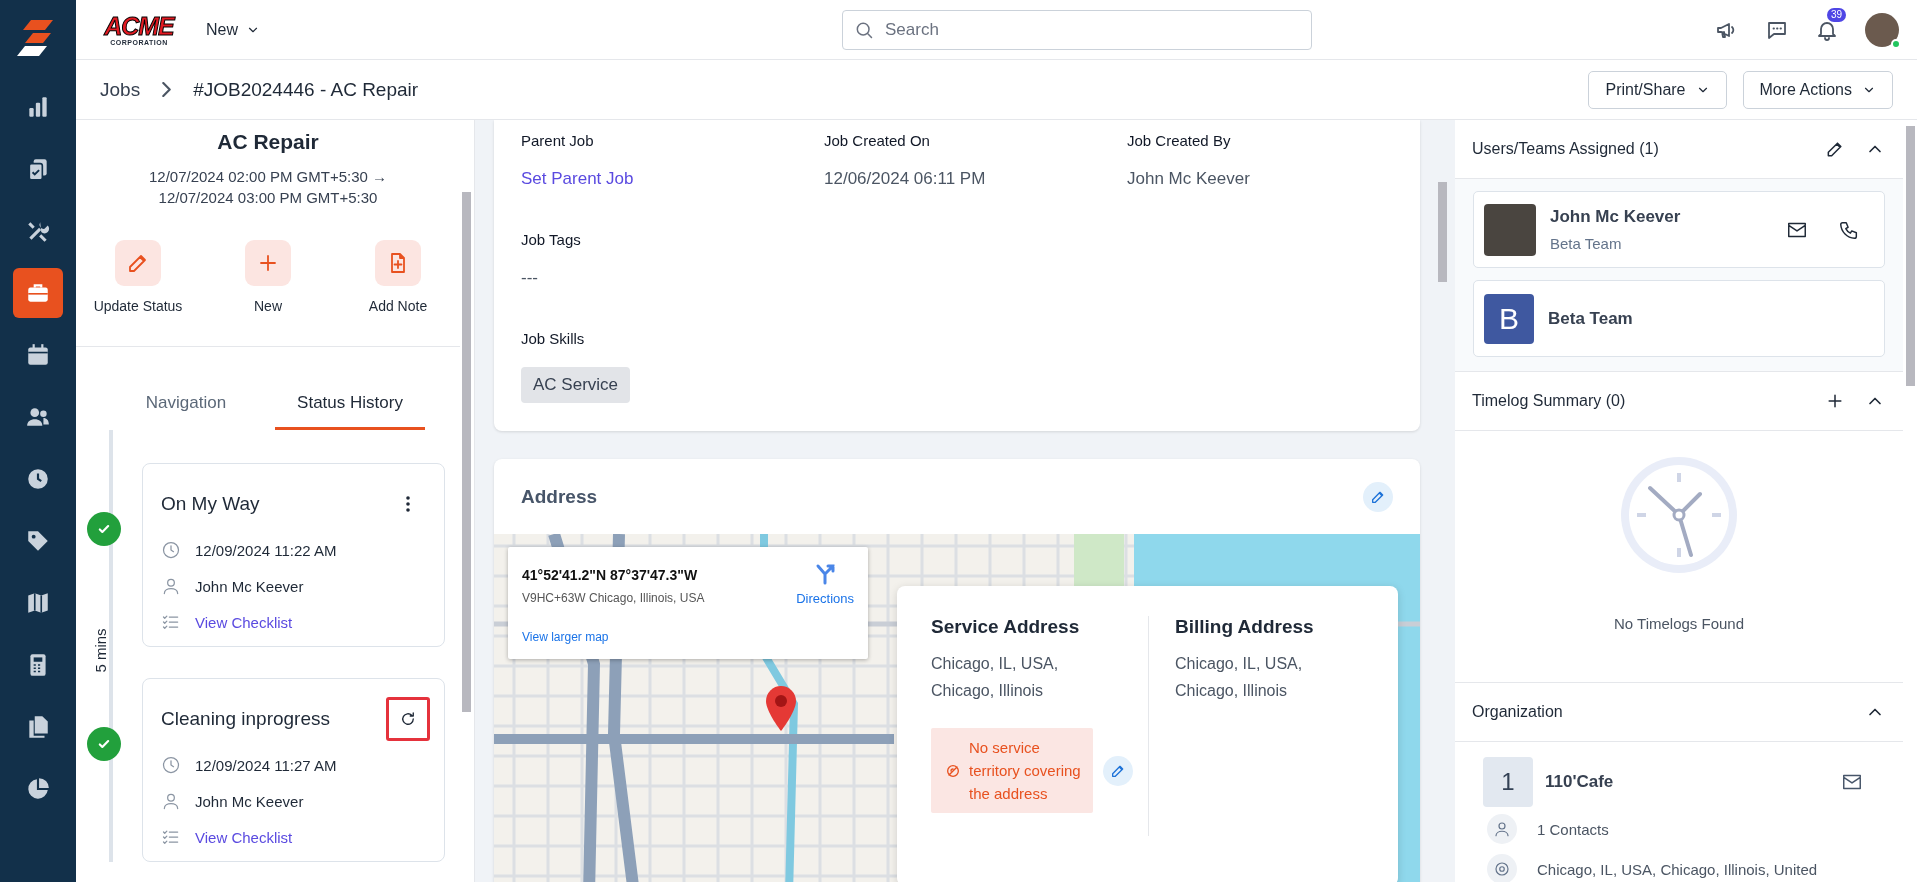  What do you see at coordinates (167, 89) in the screenshot?
I see `chevron-right-icon` at bounding box center [167, 89].